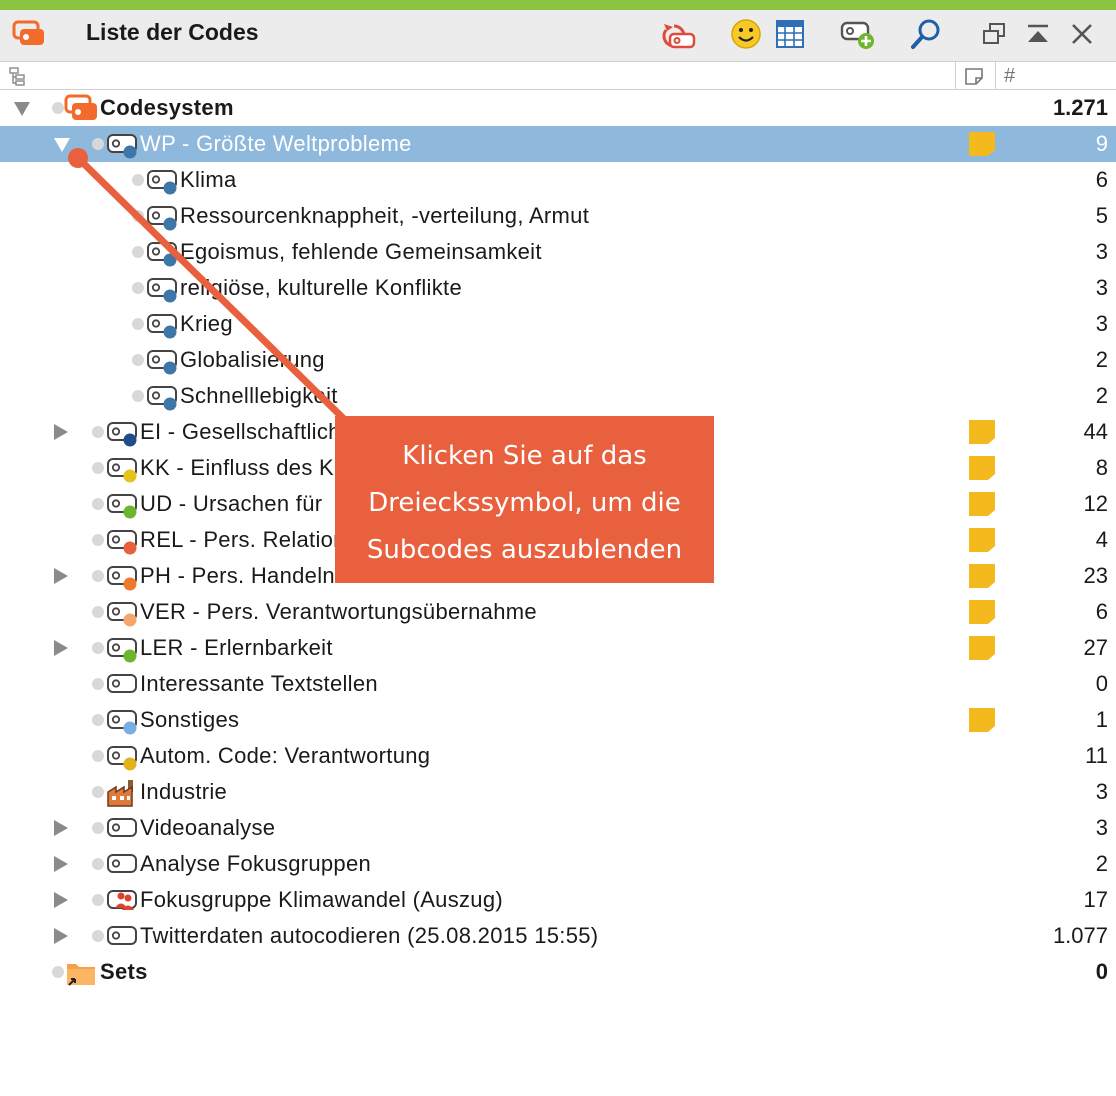 The image size is (1116, 1096). What do you see at coordinates (558, 720) in the screenshot?
I see `tree-row: Sonstiges 1` at bounding box center [558, 720].